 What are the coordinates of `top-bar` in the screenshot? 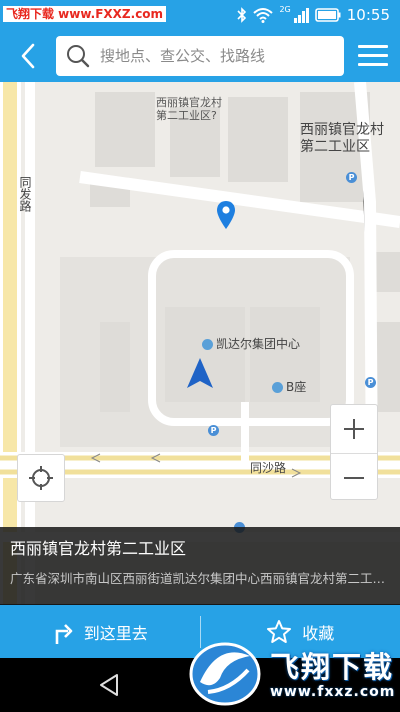 It's located at (200, 56).